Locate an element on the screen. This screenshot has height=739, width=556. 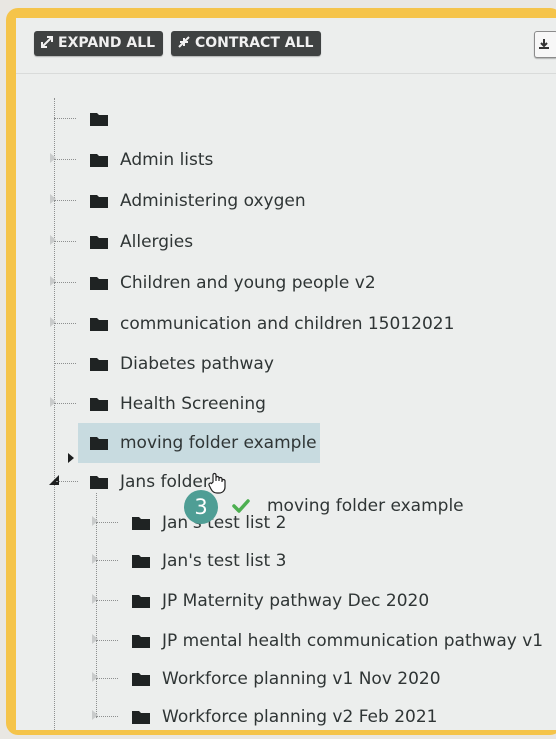
tree-item: Administering oxygen is located at coordinates (200, 201).